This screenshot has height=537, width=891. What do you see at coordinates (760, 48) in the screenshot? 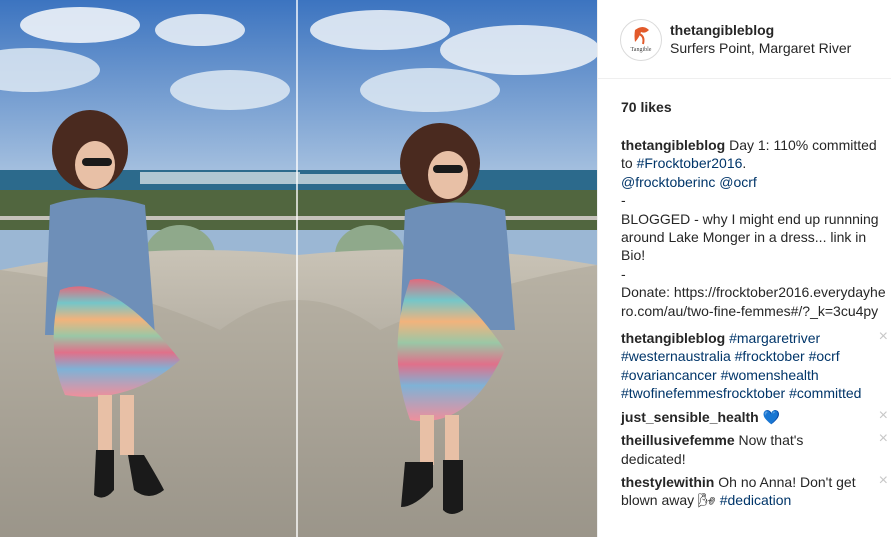
I see `post-location: Surfers Point, Margaret River` at bounding box center [760, 48].